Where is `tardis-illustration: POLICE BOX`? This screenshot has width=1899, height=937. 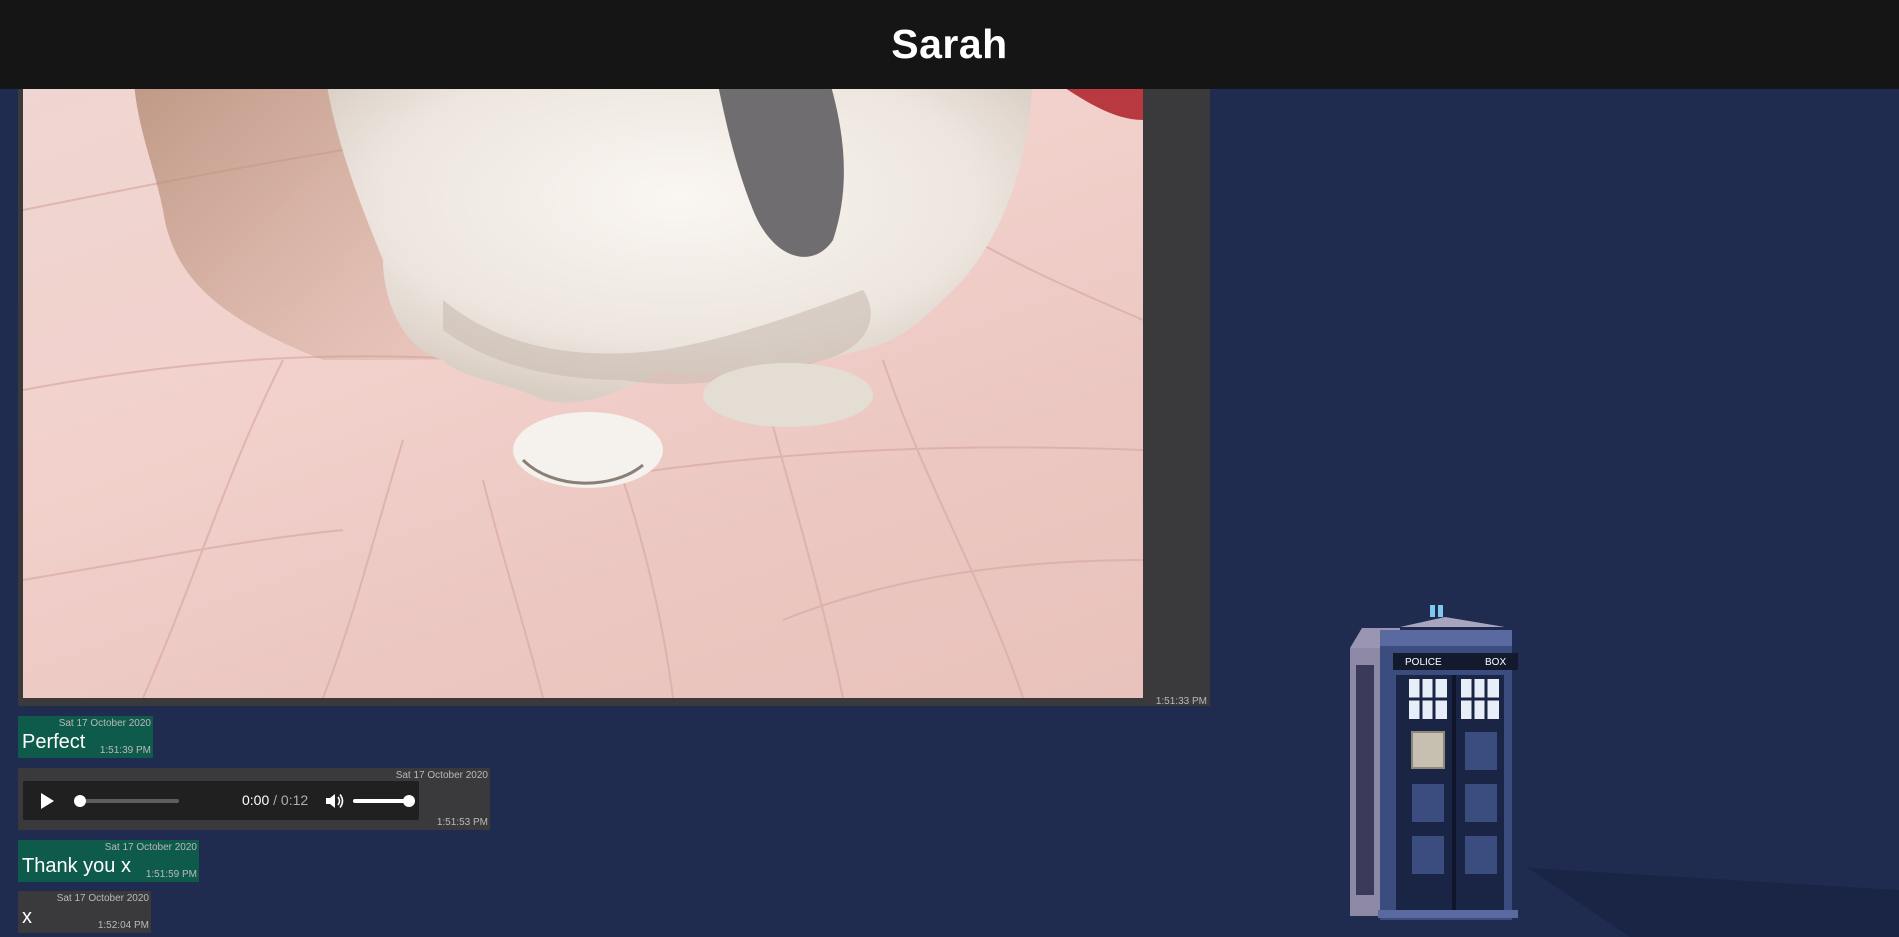
tardis-illustration: POLICE BOX is located at coordinates (1624, 771).